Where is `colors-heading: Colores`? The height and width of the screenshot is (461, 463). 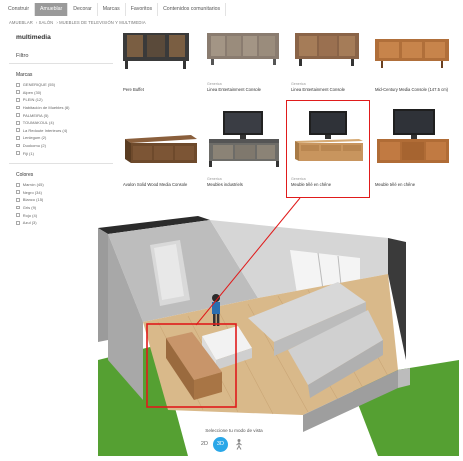
colors-heading: Colores is located at coordinates (25, 174).